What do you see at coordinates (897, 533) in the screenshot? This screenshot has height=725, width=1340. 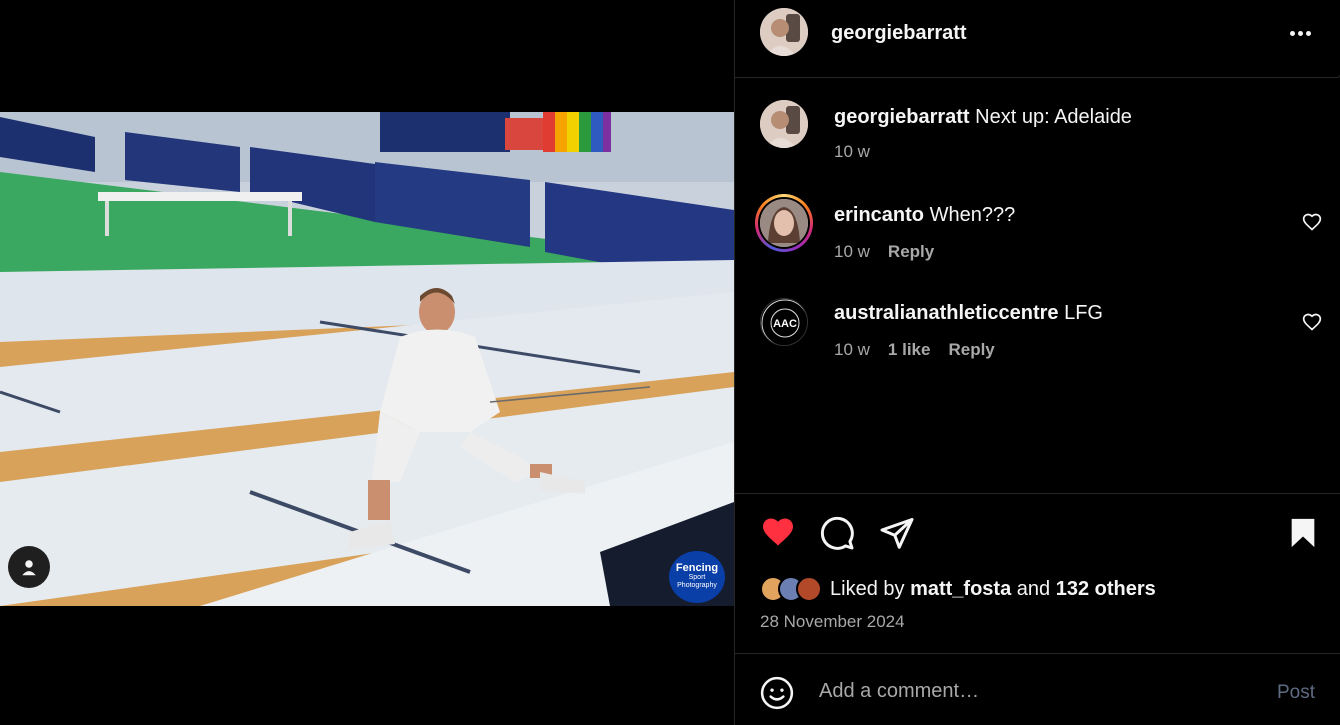 I see `share-icon` at bounding box center [897, 533].